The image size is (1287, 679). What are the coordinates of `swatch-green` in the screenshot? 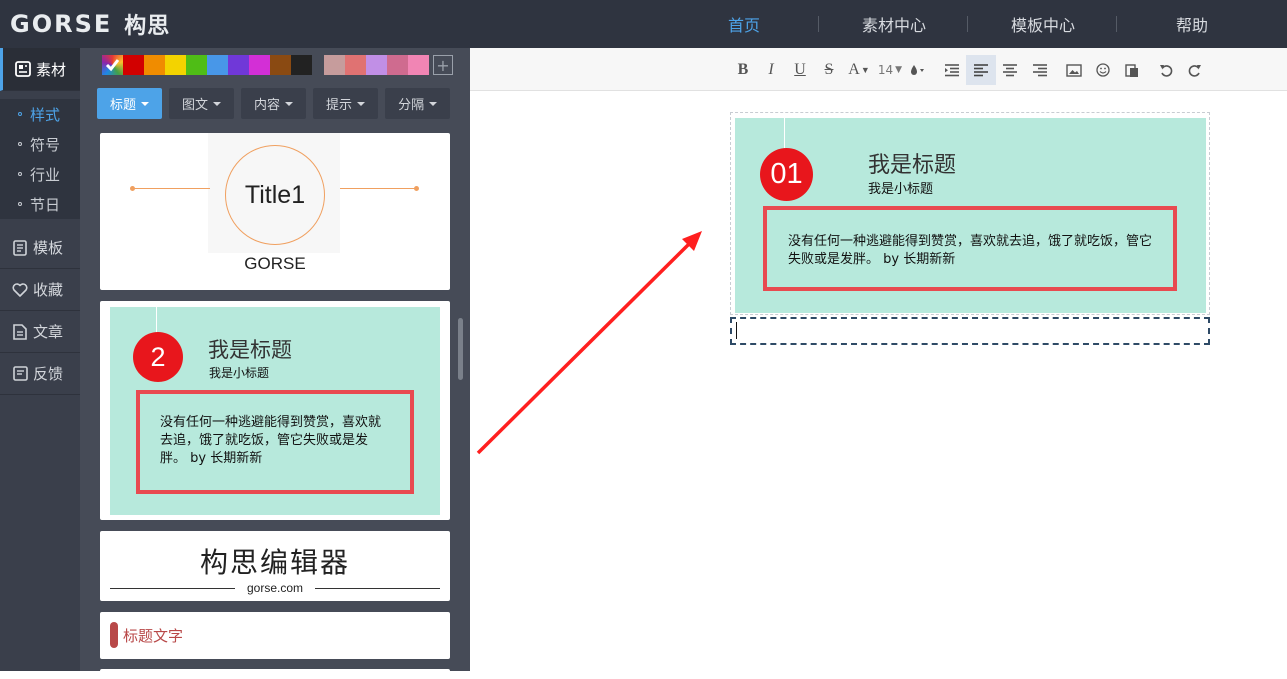 It's located at (196, 65).